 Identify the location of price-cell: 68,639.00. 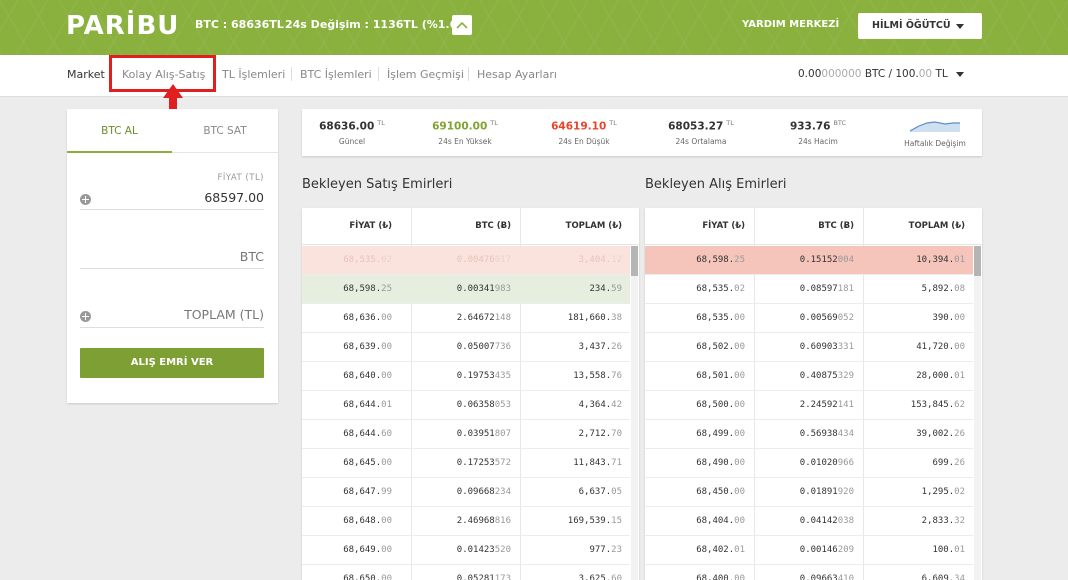
(367, 347).